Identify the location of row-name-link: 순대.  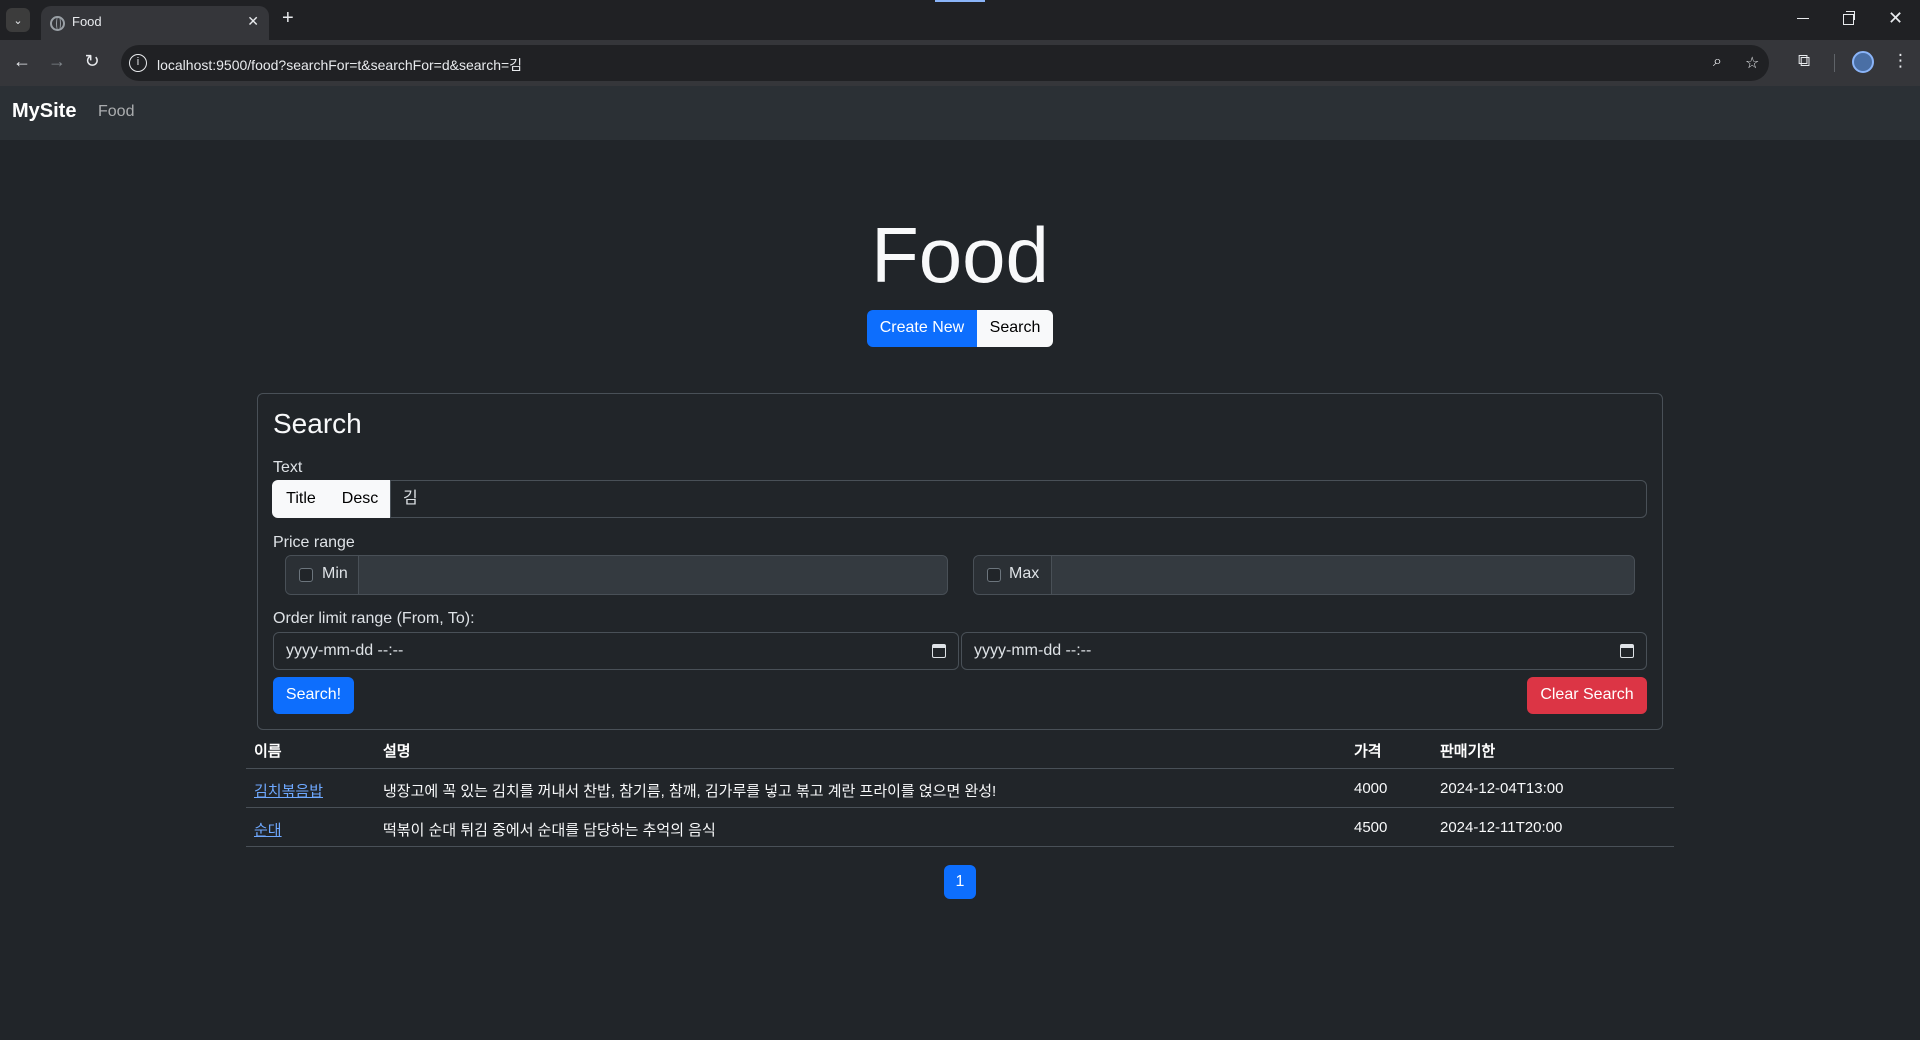
(268, 829).